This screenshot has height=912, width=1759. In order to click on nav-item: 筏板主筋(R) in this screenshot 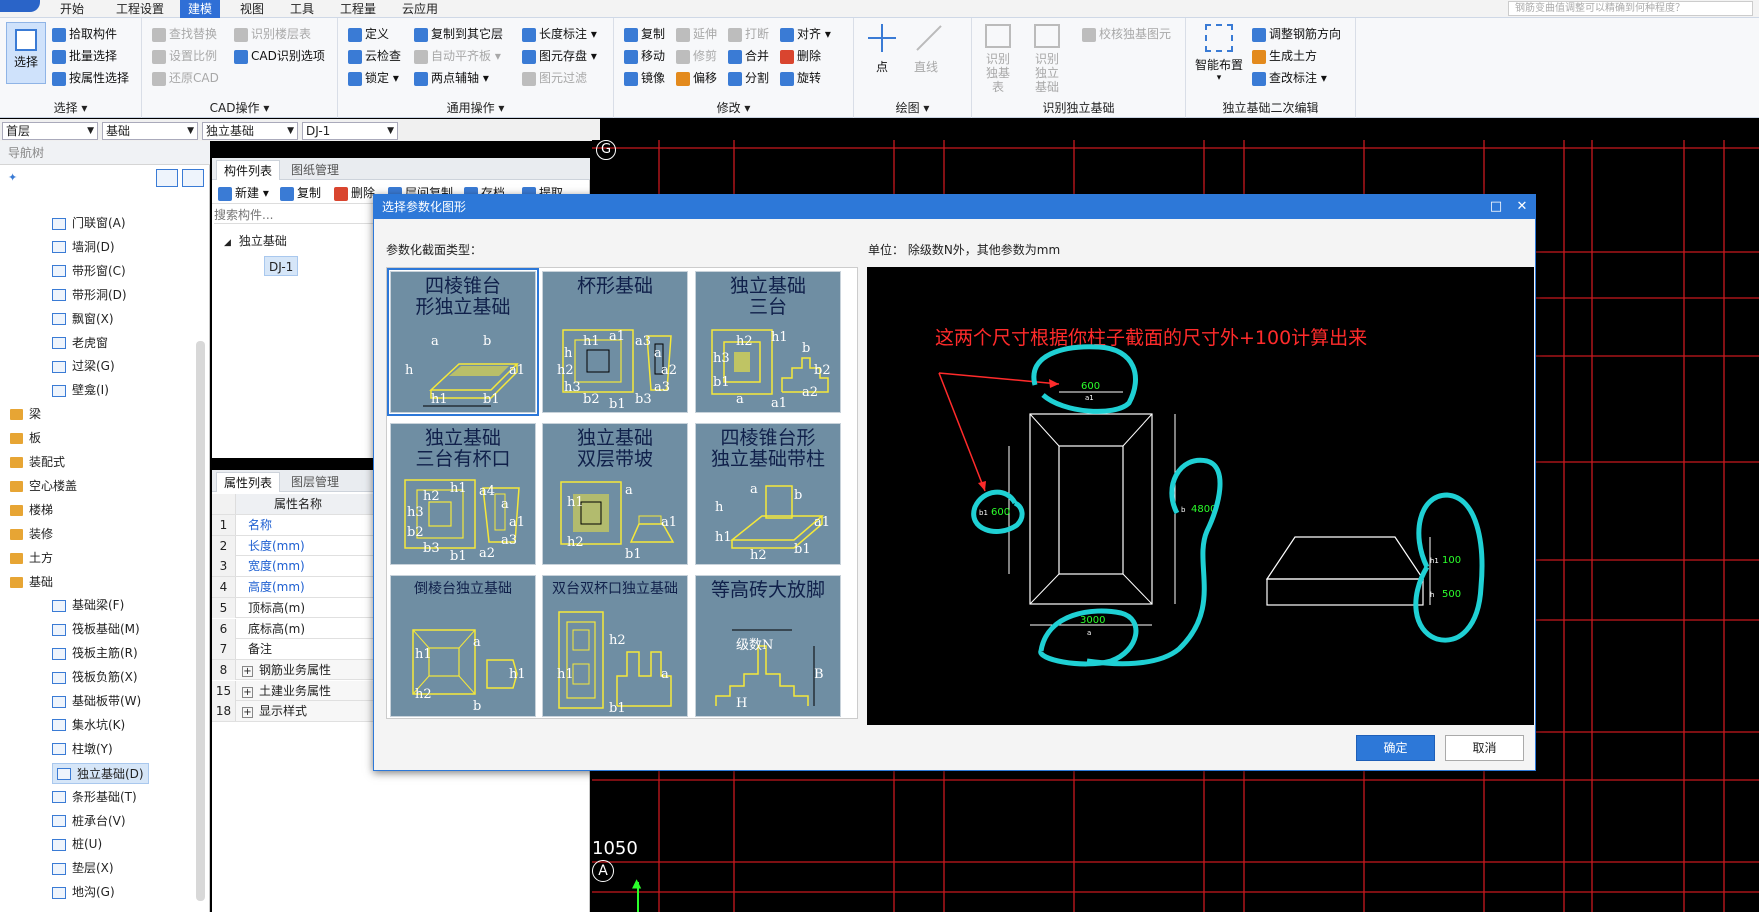, I will do `click(95, 653)`.